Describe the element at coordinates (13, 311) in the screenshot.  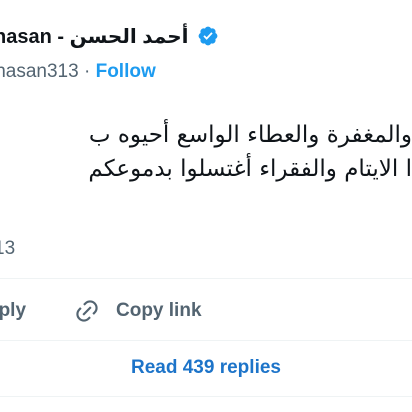
I see `reply-button: eply` at that location.